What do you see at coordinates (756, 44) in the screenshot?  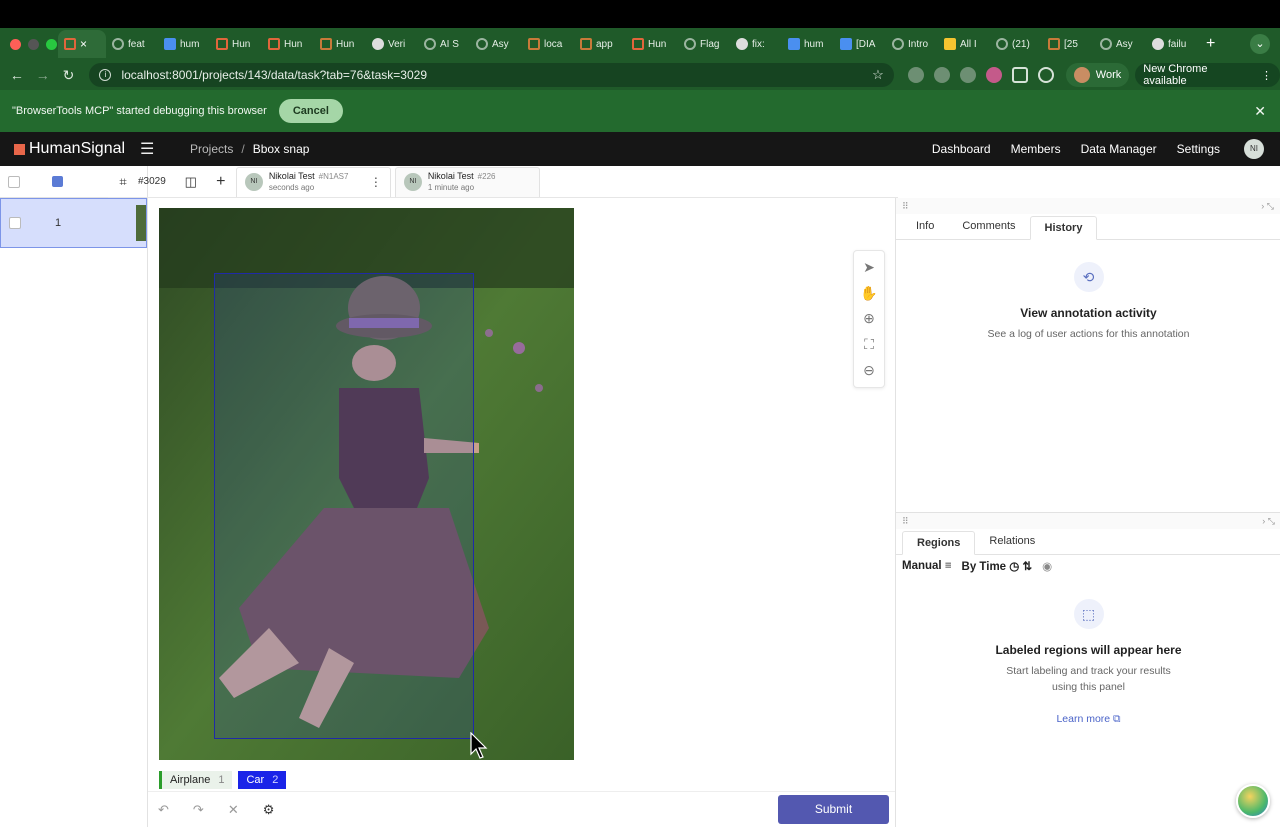 I see `browser-tab: fix:` at bounding box center [756, 44].